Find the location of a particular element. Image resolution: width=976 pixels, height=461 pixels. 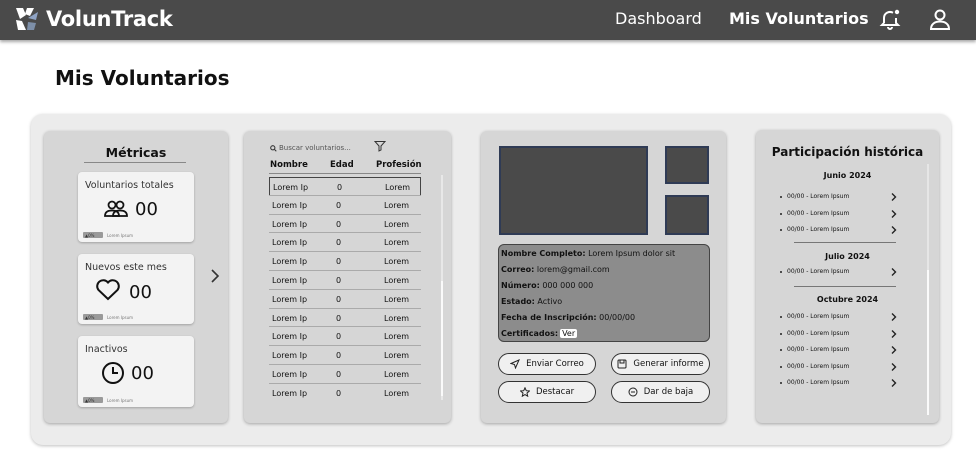

column-header-name: Nombre is located at coordinates (289, 165).